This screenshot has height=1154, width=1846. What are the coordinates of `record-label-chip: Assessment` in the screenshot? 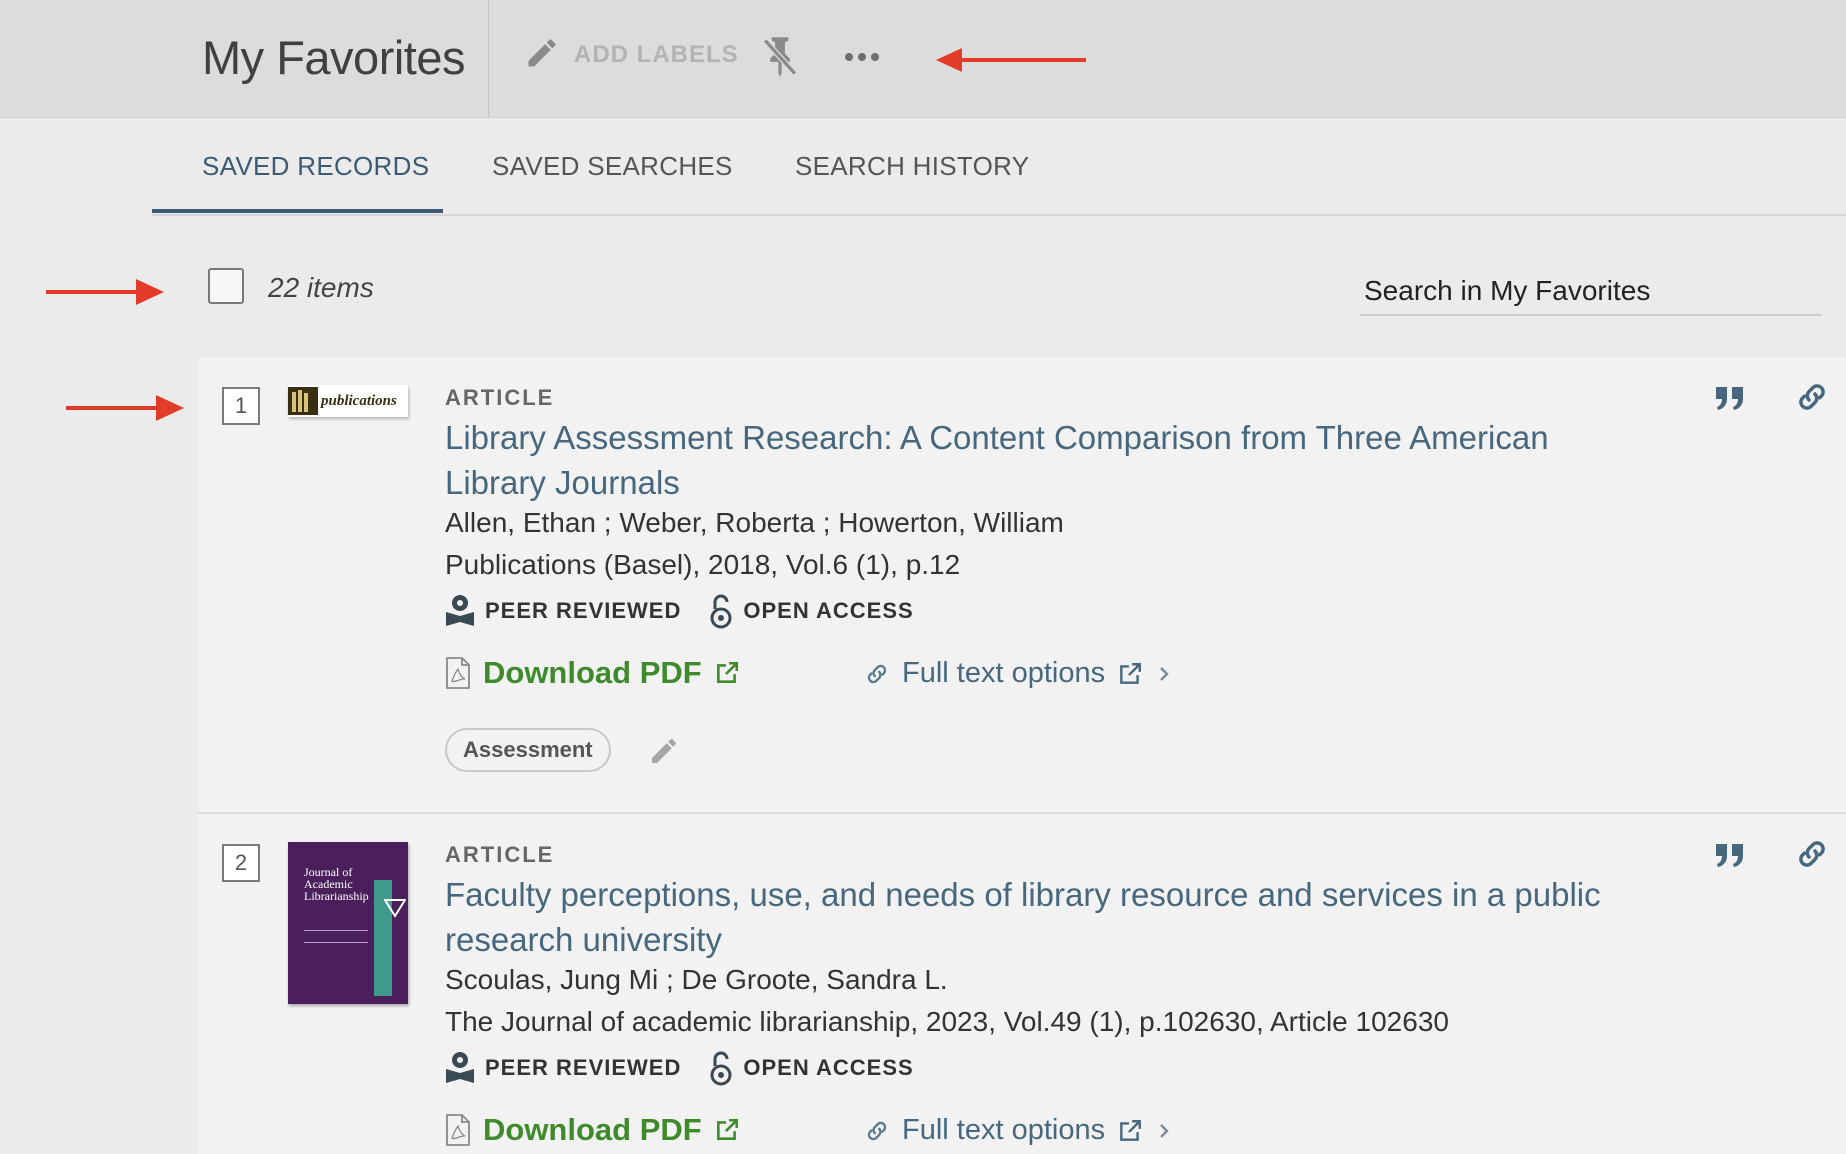 It's located at (528, 750).